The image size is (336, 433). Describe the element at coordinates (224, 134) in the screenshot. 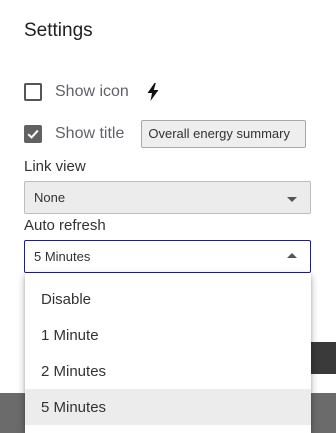

I see `title-input: Overall energy summary` at that location.